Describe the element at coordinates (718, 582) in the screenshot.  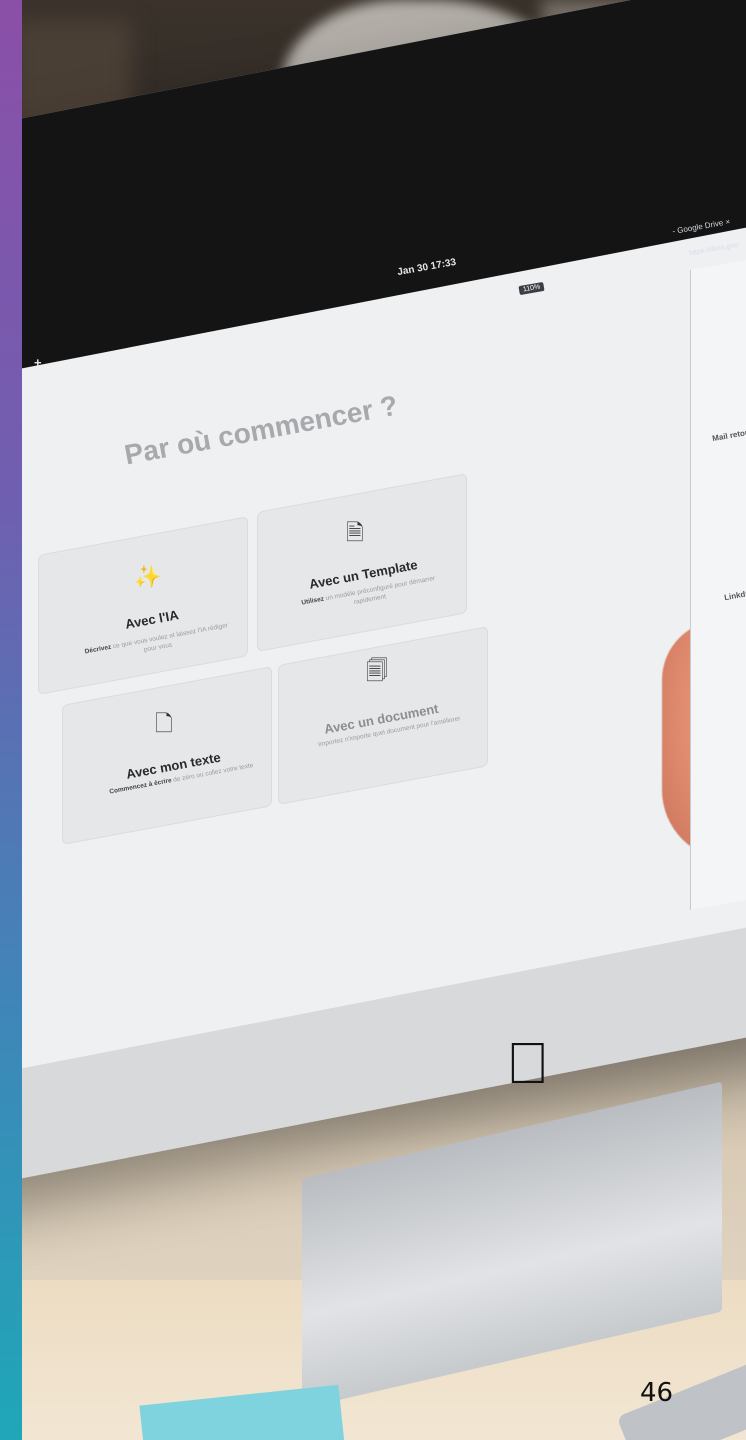
I see `doc-side-pane` at that location.